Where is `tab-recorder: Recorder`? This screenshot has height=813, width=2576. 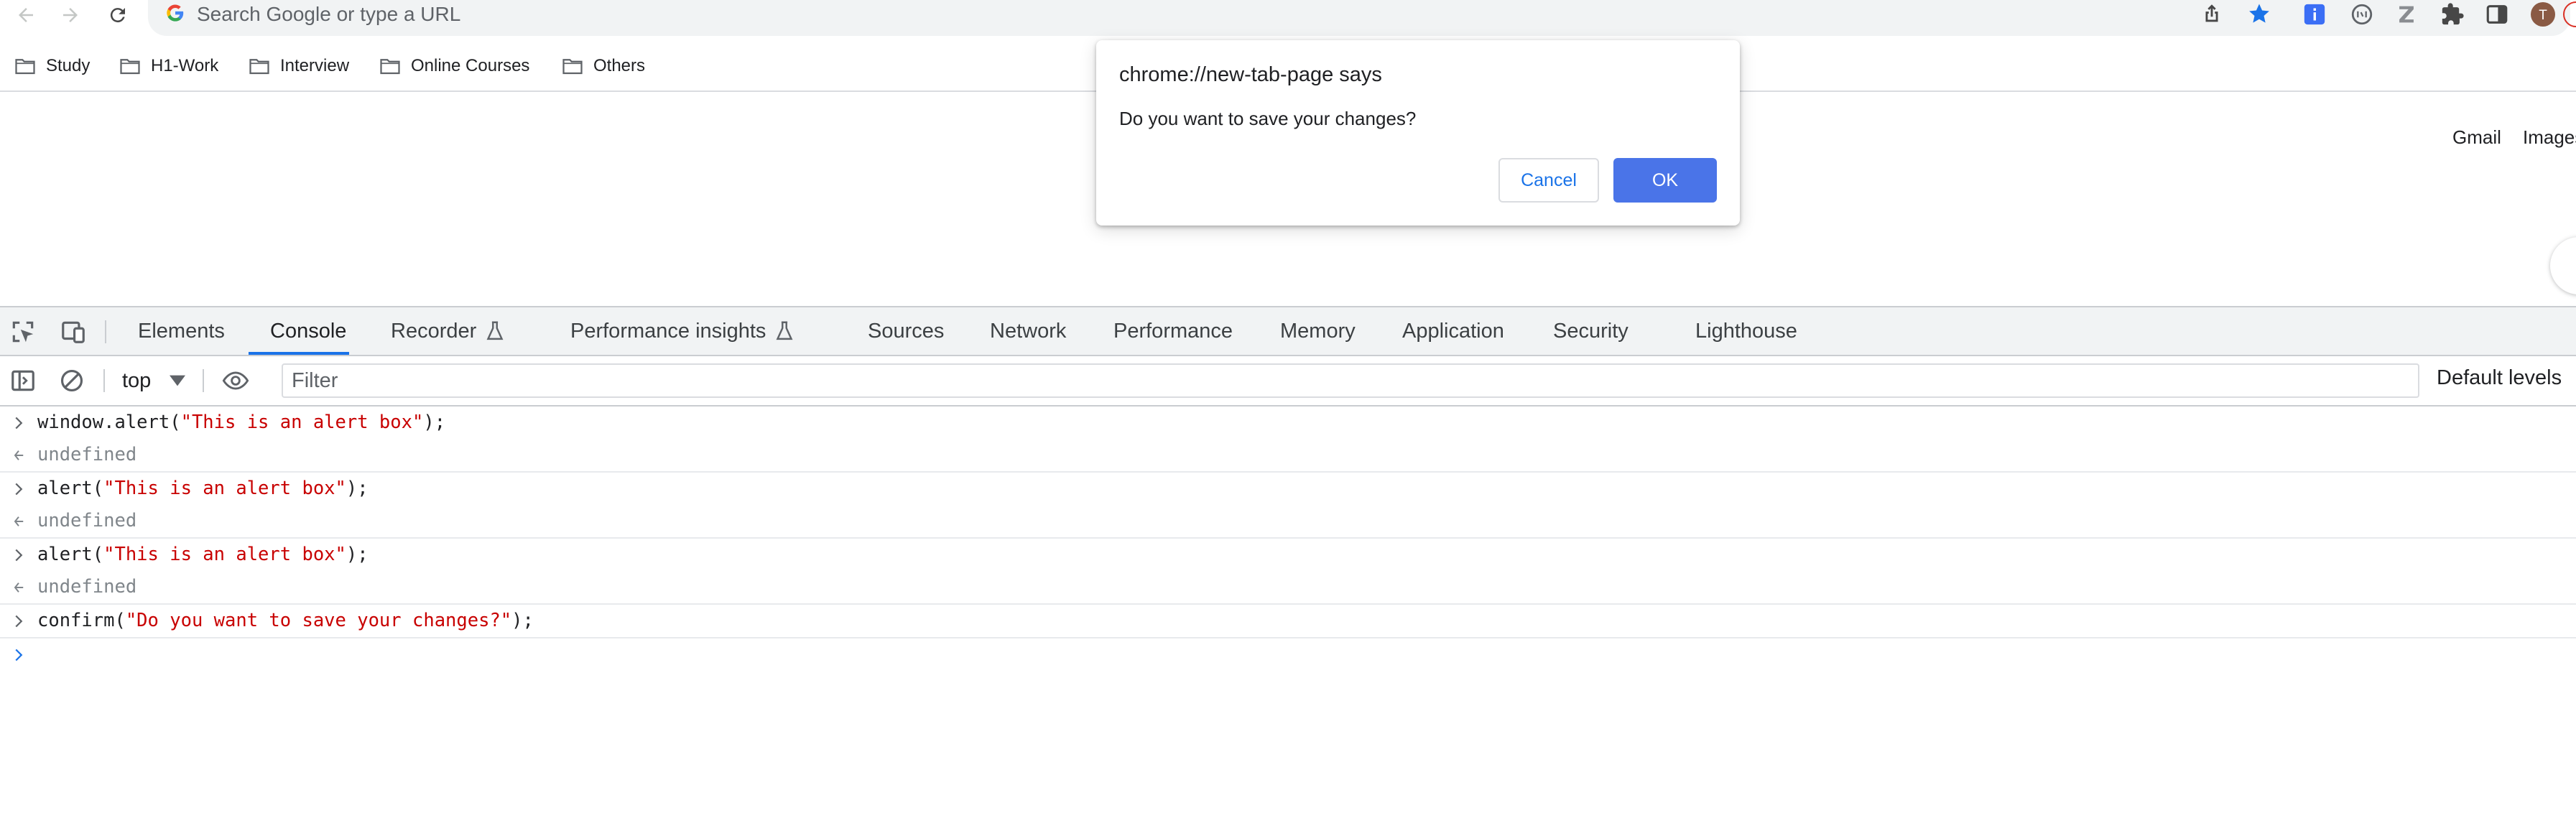
tab-recorder: Recorder is located at coordinates (448, 331).